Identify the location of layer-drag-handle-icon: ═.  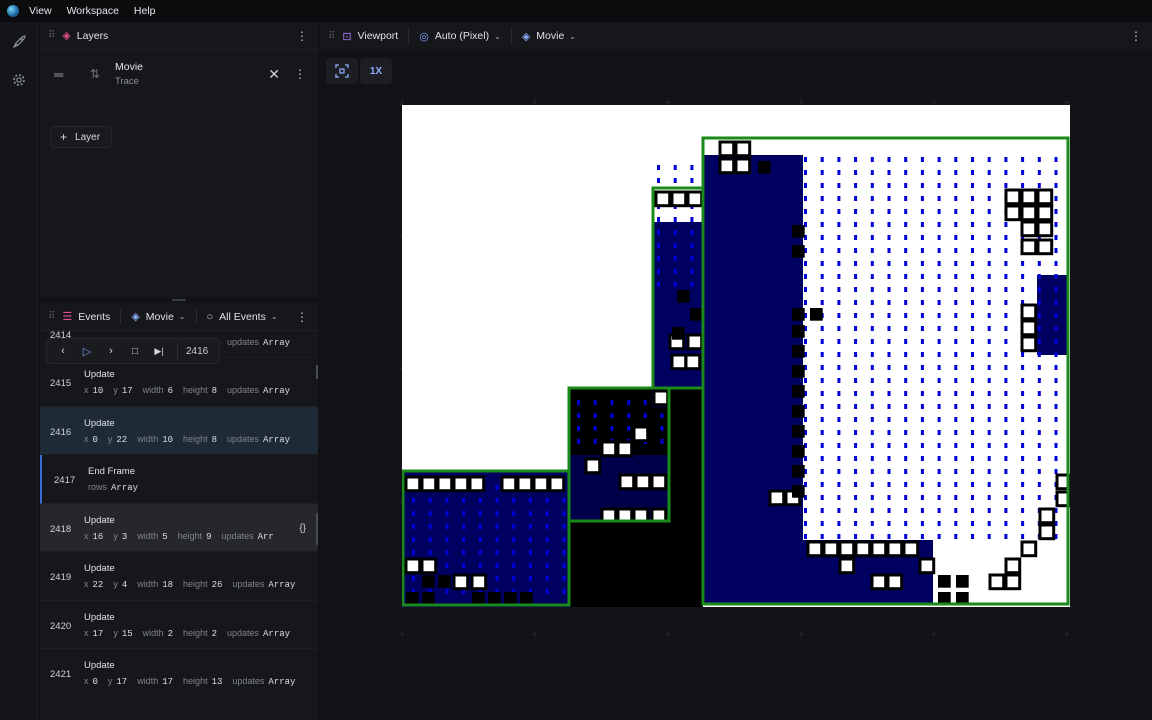
(64, 74).